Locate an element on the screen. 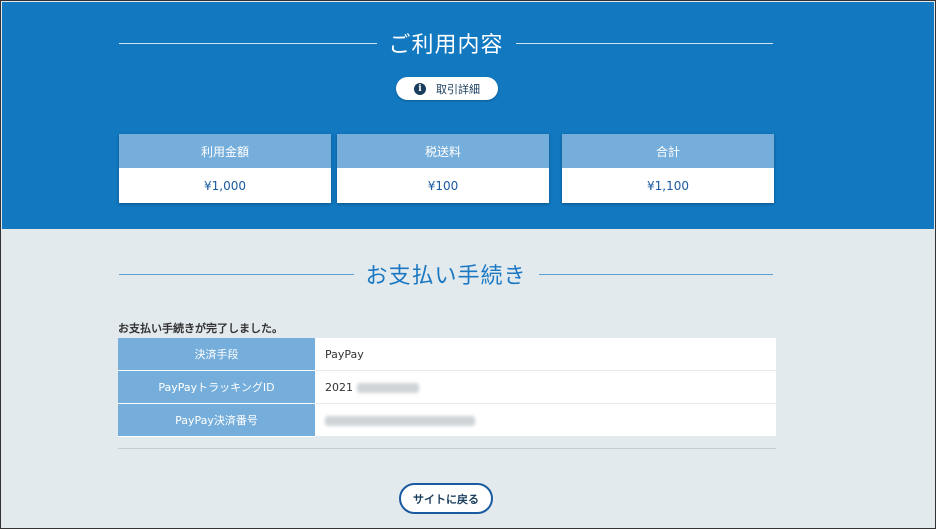 The image size is (936, 529). payment-section-title: お支払い手続き is located at coordinates (446, 274).